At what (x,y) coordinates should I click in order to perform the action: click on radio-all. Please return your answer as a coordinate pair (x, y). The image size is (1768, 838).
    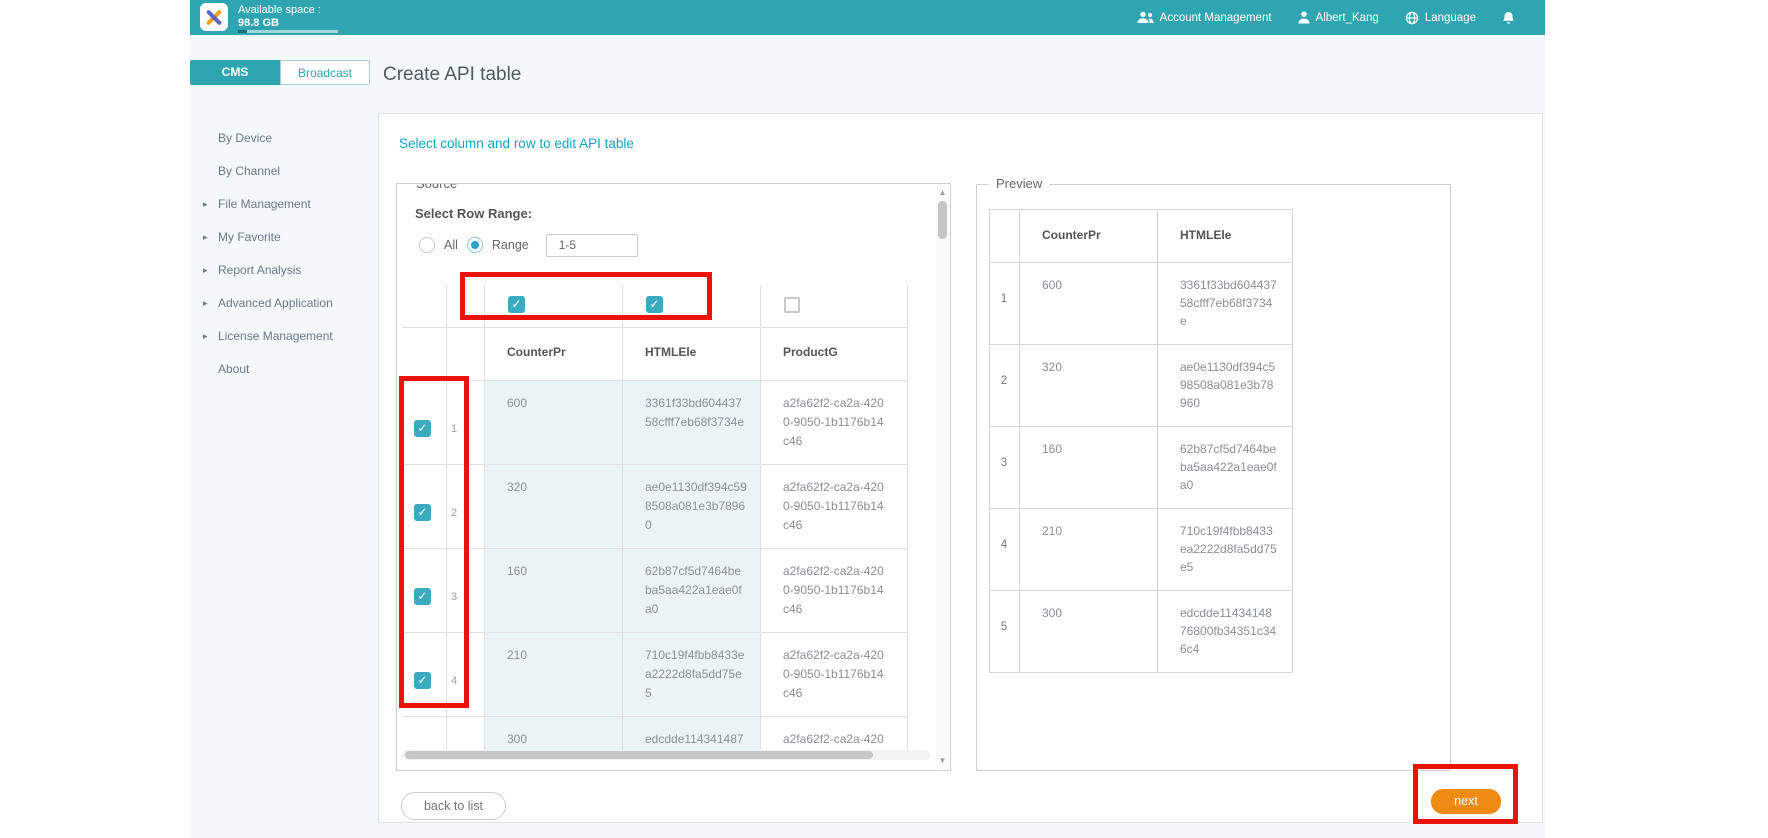
    Looking at the image, I should click on (427, 245).